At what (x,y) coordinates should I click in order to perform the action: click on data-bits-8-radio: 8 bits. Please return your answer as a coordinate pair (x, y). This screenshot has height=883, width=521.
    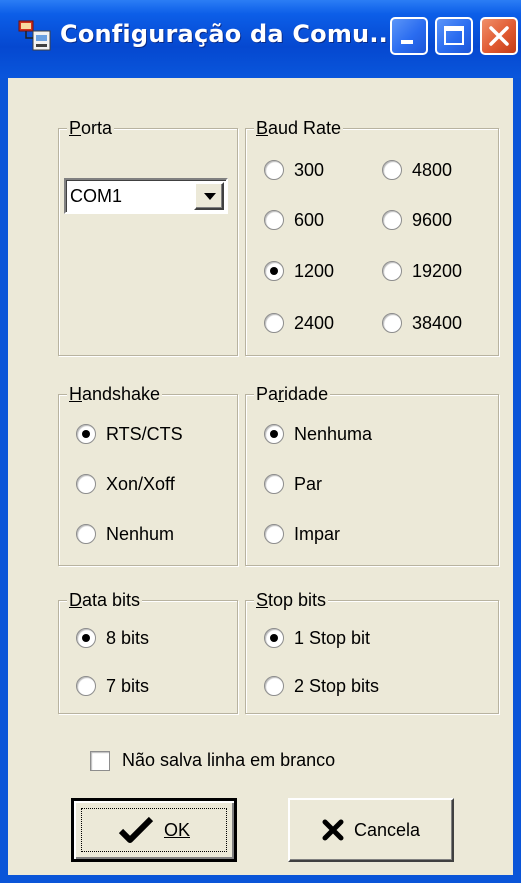
    Looking at the image, I should click on (112, 638).